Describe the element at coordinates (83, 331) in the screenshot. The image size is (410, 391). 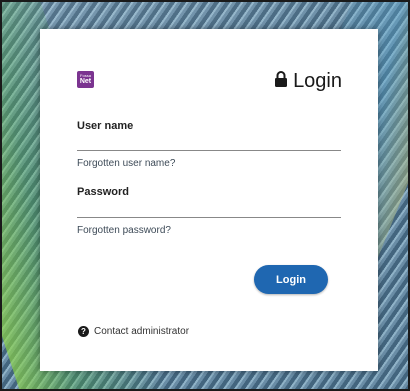
I see `help-icon: ?` at that location.